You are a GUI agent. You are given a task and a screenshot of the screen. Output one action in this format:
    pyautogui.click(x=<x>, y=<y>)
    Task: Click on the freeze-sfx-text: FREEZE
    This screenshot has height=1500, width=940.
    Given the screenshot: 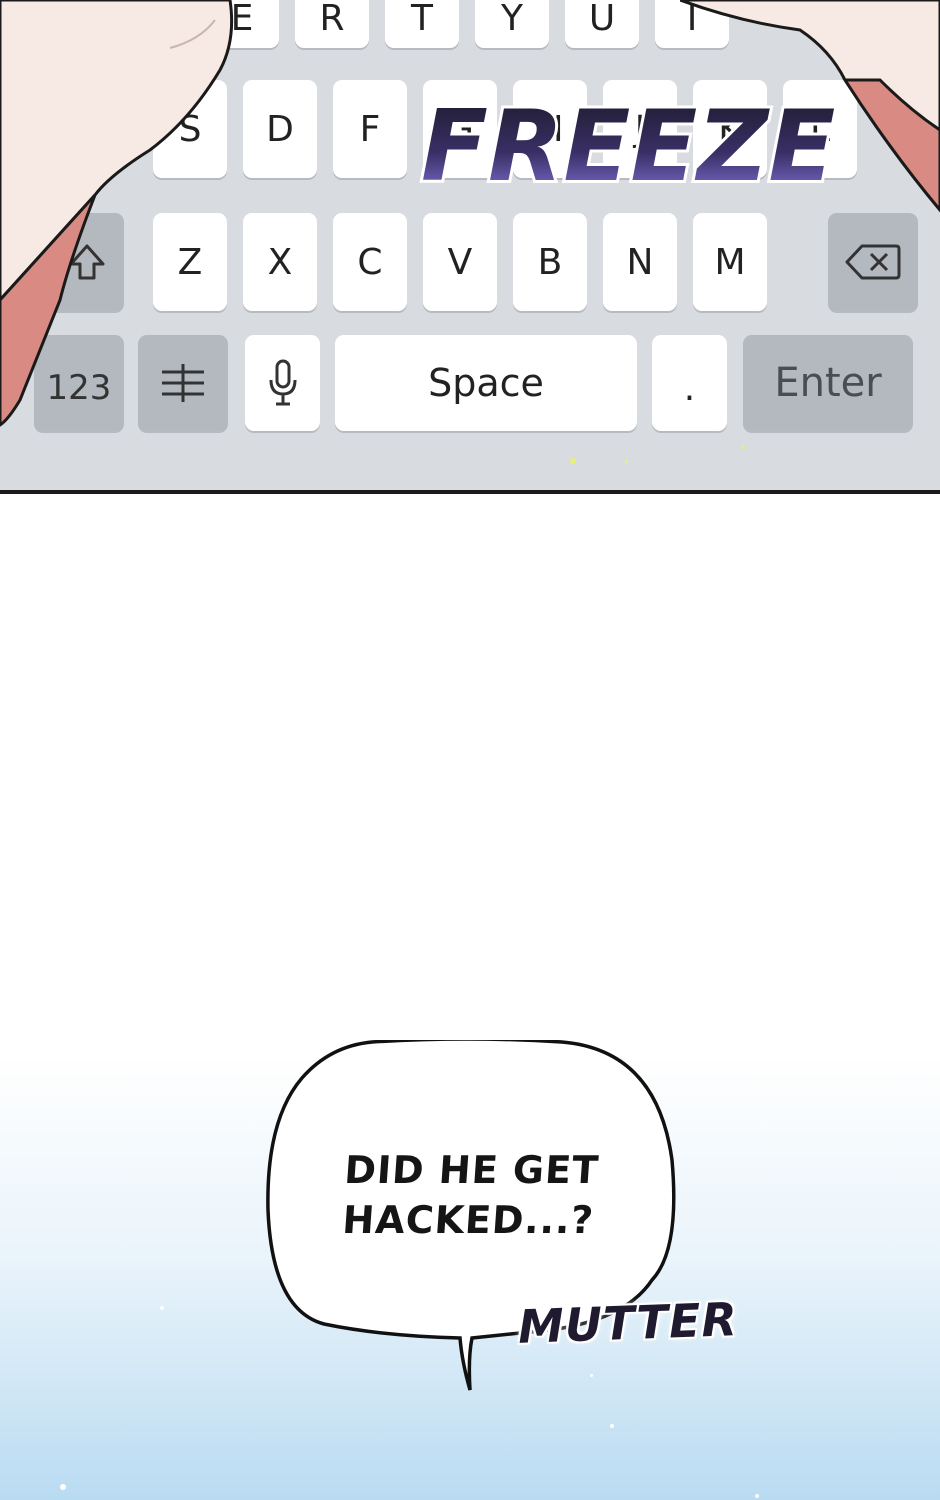 What is the action you would take?
    pyautogui.click(x=628, y=145)
    